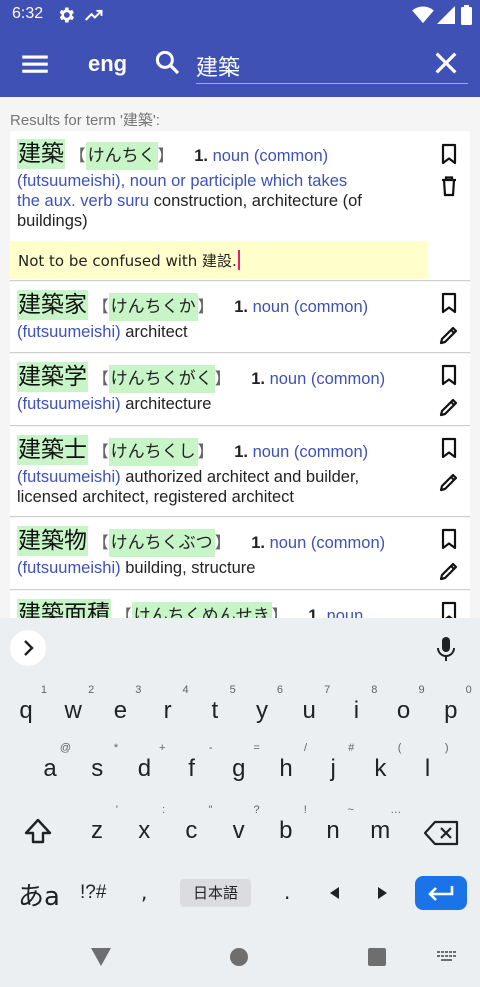 This screenshot has width=480, height=987. What do you see at coordinates (333, 829) in the screenshot?
I see `key-n: ~ n` at bounding box center [333, 829].